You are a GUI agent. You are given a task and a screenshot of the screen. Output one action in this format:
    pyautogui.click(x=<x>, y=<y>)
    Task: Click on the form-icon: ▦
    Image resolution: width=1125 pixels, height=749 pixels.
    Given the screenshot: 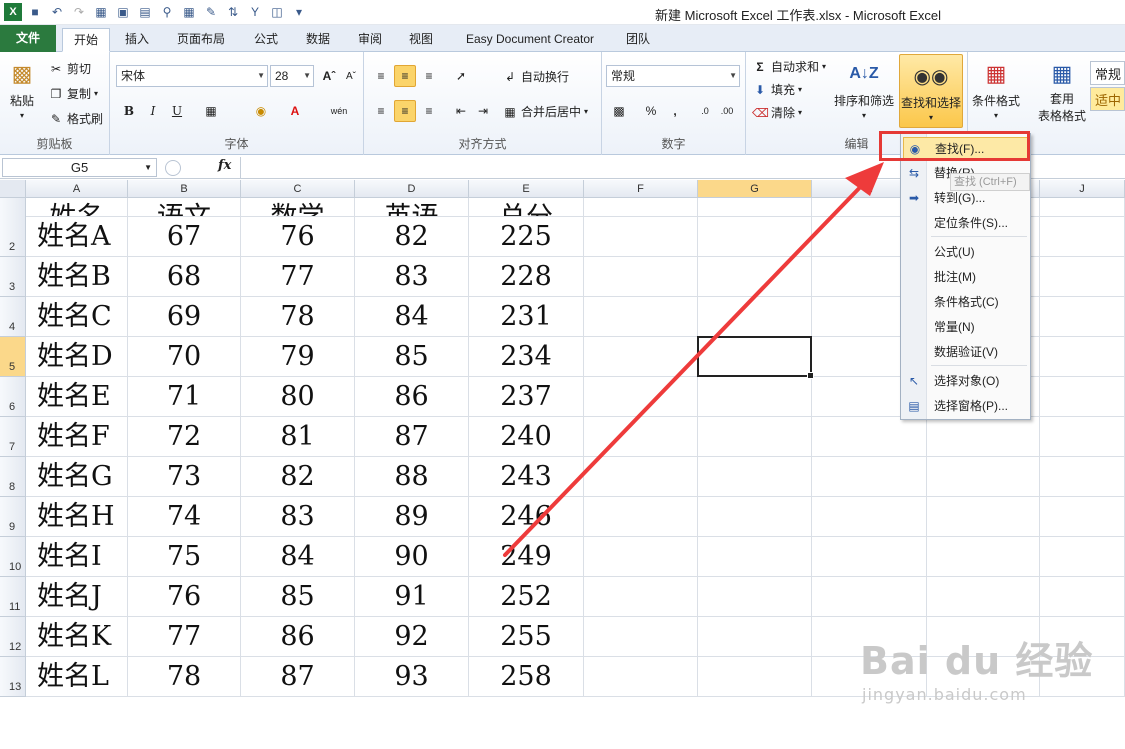 What is the action you would take?
    pyautogui.click(x=101, y=12)
    